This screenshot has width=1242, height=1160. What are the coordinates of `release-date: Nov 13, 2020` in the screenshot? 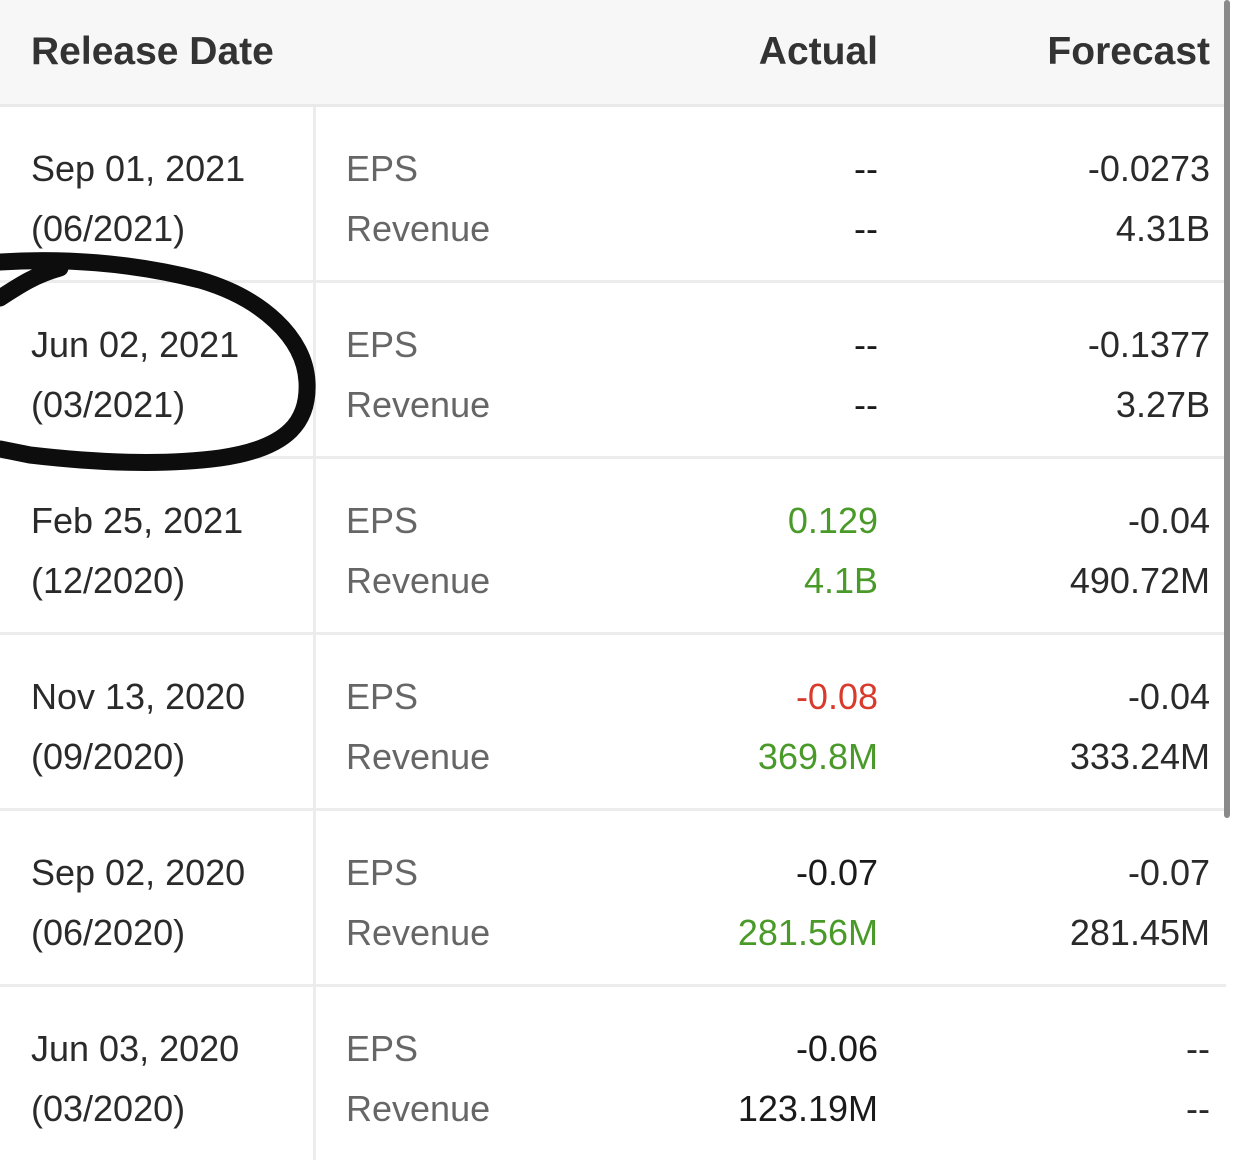 It's located at (138, 696).